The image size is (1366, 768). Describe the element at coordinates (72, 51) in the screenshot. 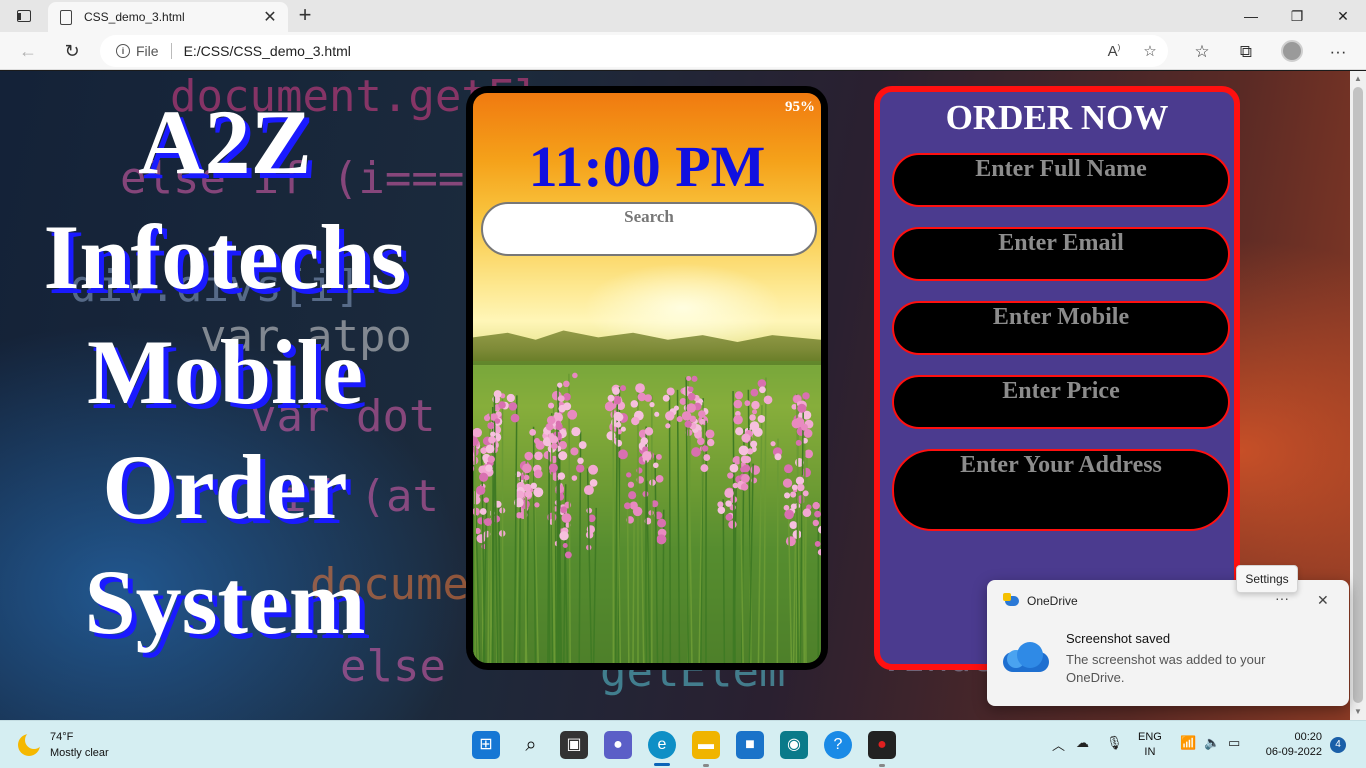

I see `refresh-icon: ↻` at that location.